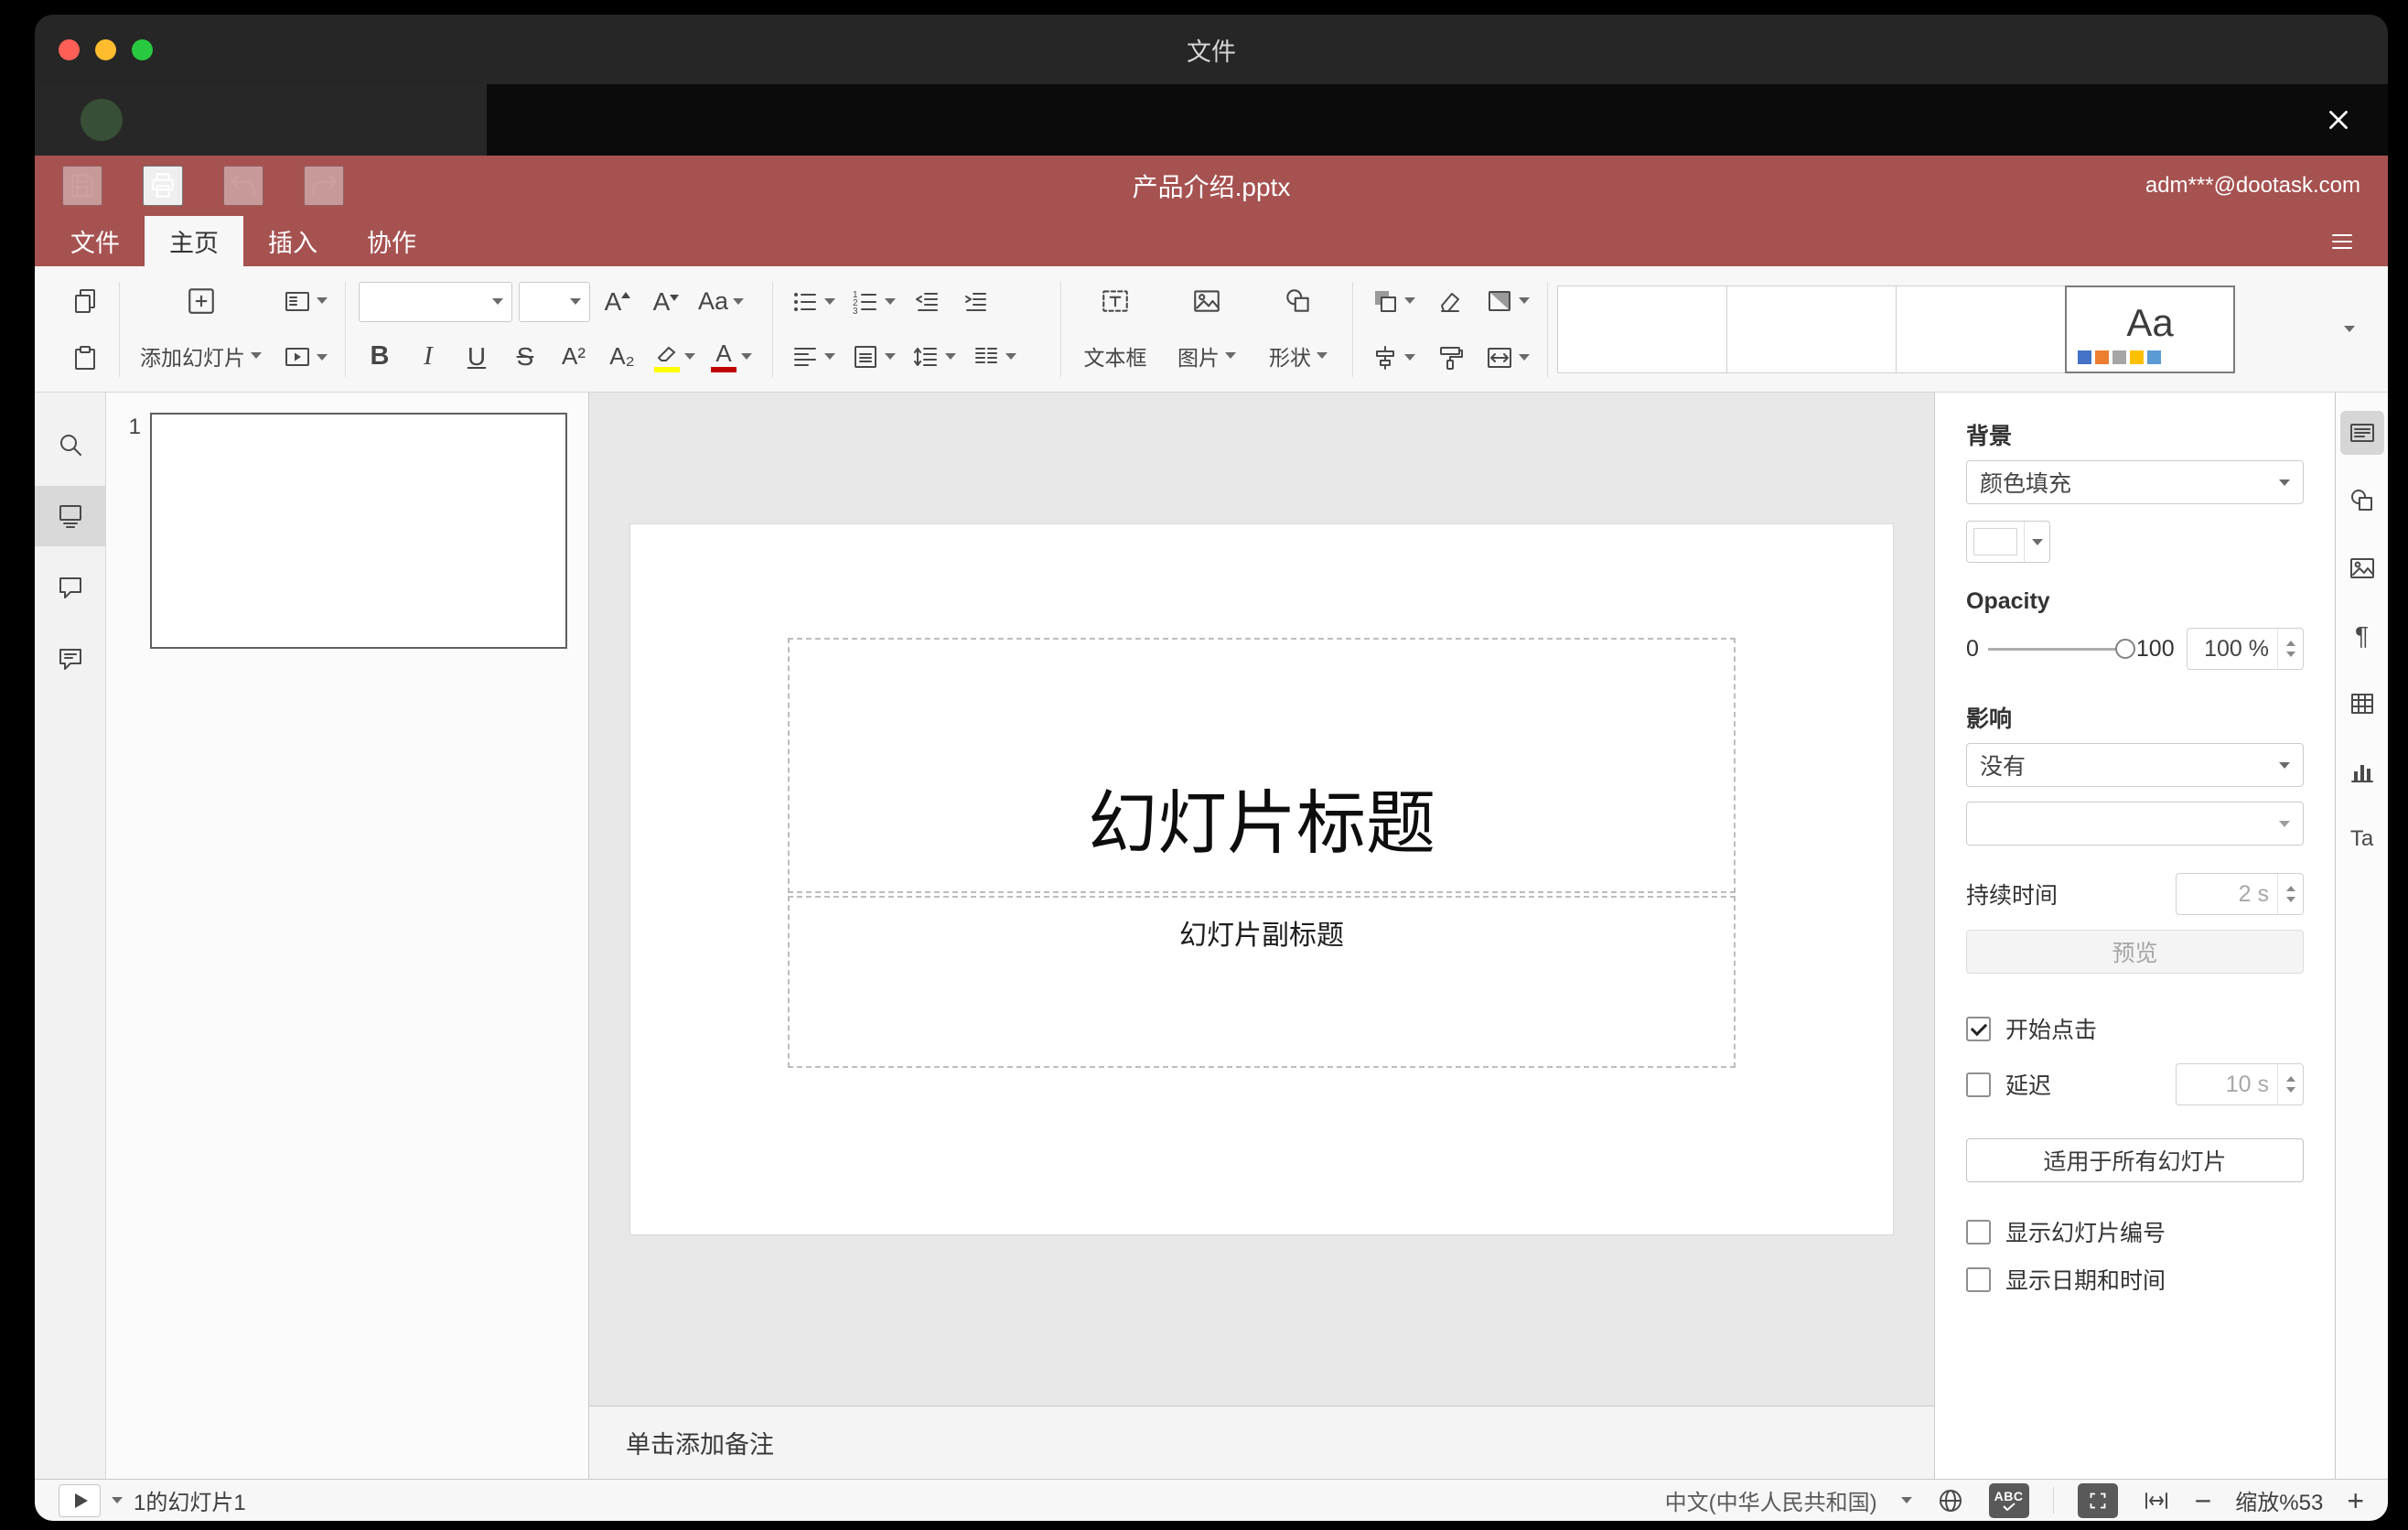 The height and width of the screenshot is (1530, 2408). Describe the element at coordinates (675, 357) in the screenshot. I see `highlight-color-button` at that location.